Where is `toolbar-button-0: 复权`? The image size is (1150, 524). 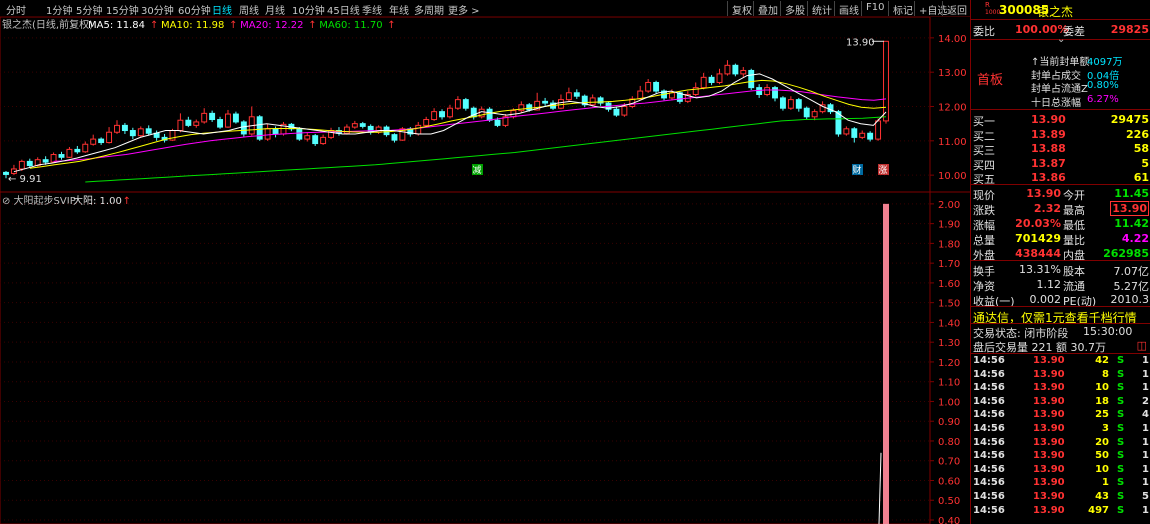 toolbar-button-0: 复权 is located at coordinates (741, 9).